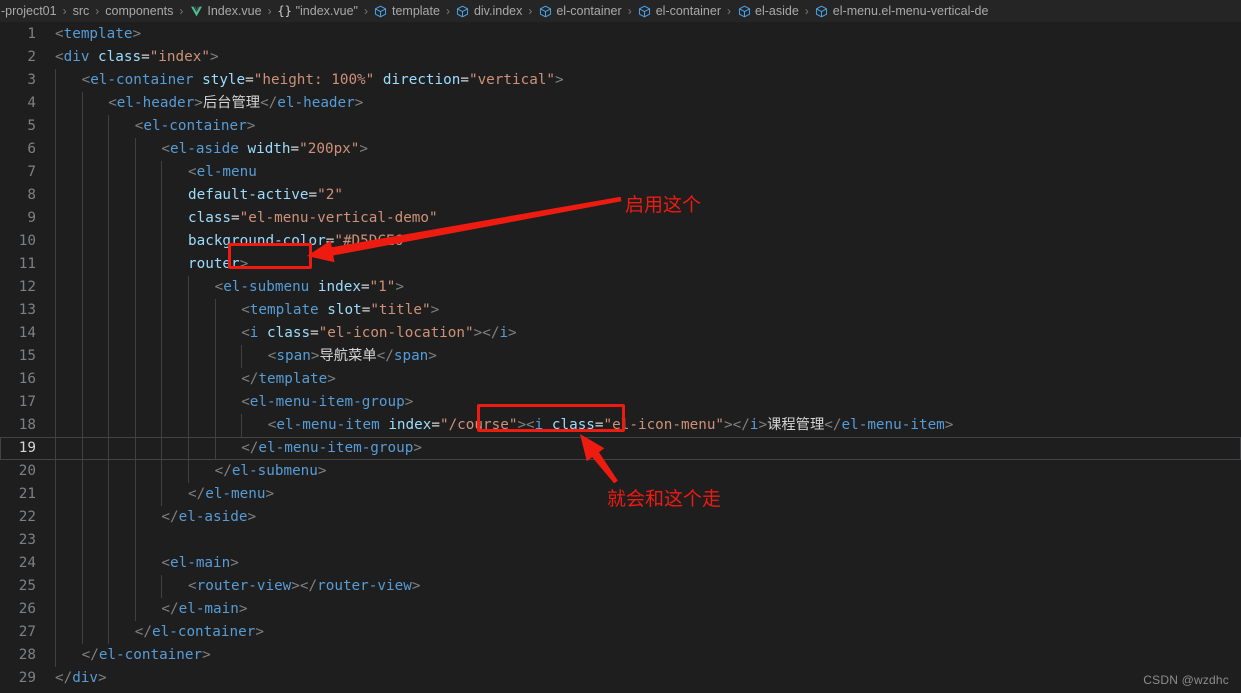  What do you see at coordinates (620, 264) in the screenshot?
I see `code-line: 11 router>` at bounding box center [620, 264].